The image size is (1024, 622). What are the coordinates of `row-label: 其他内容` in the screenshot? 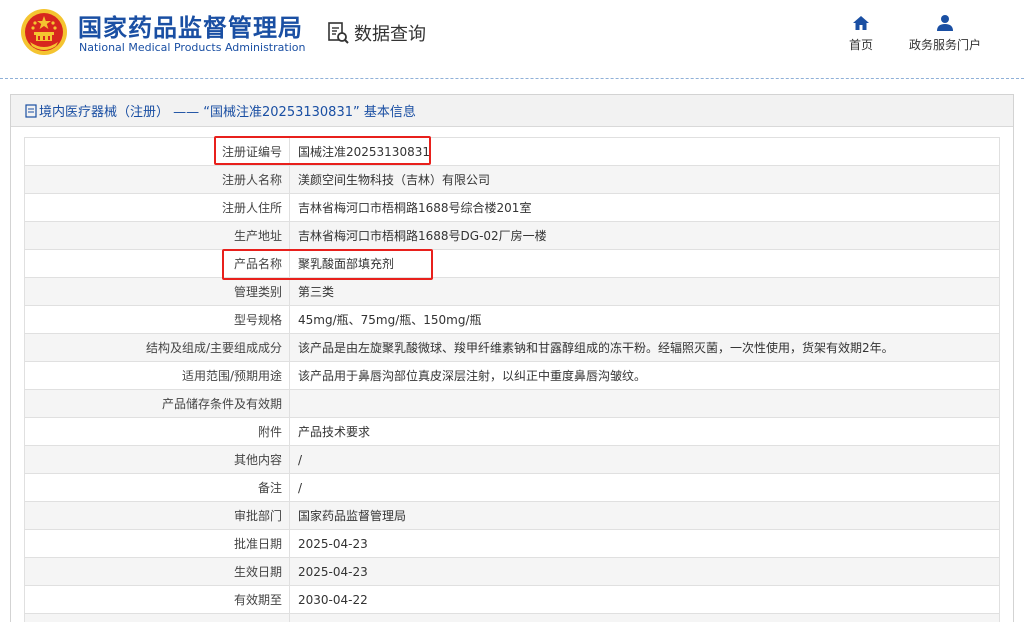 It's located at (157, 459).